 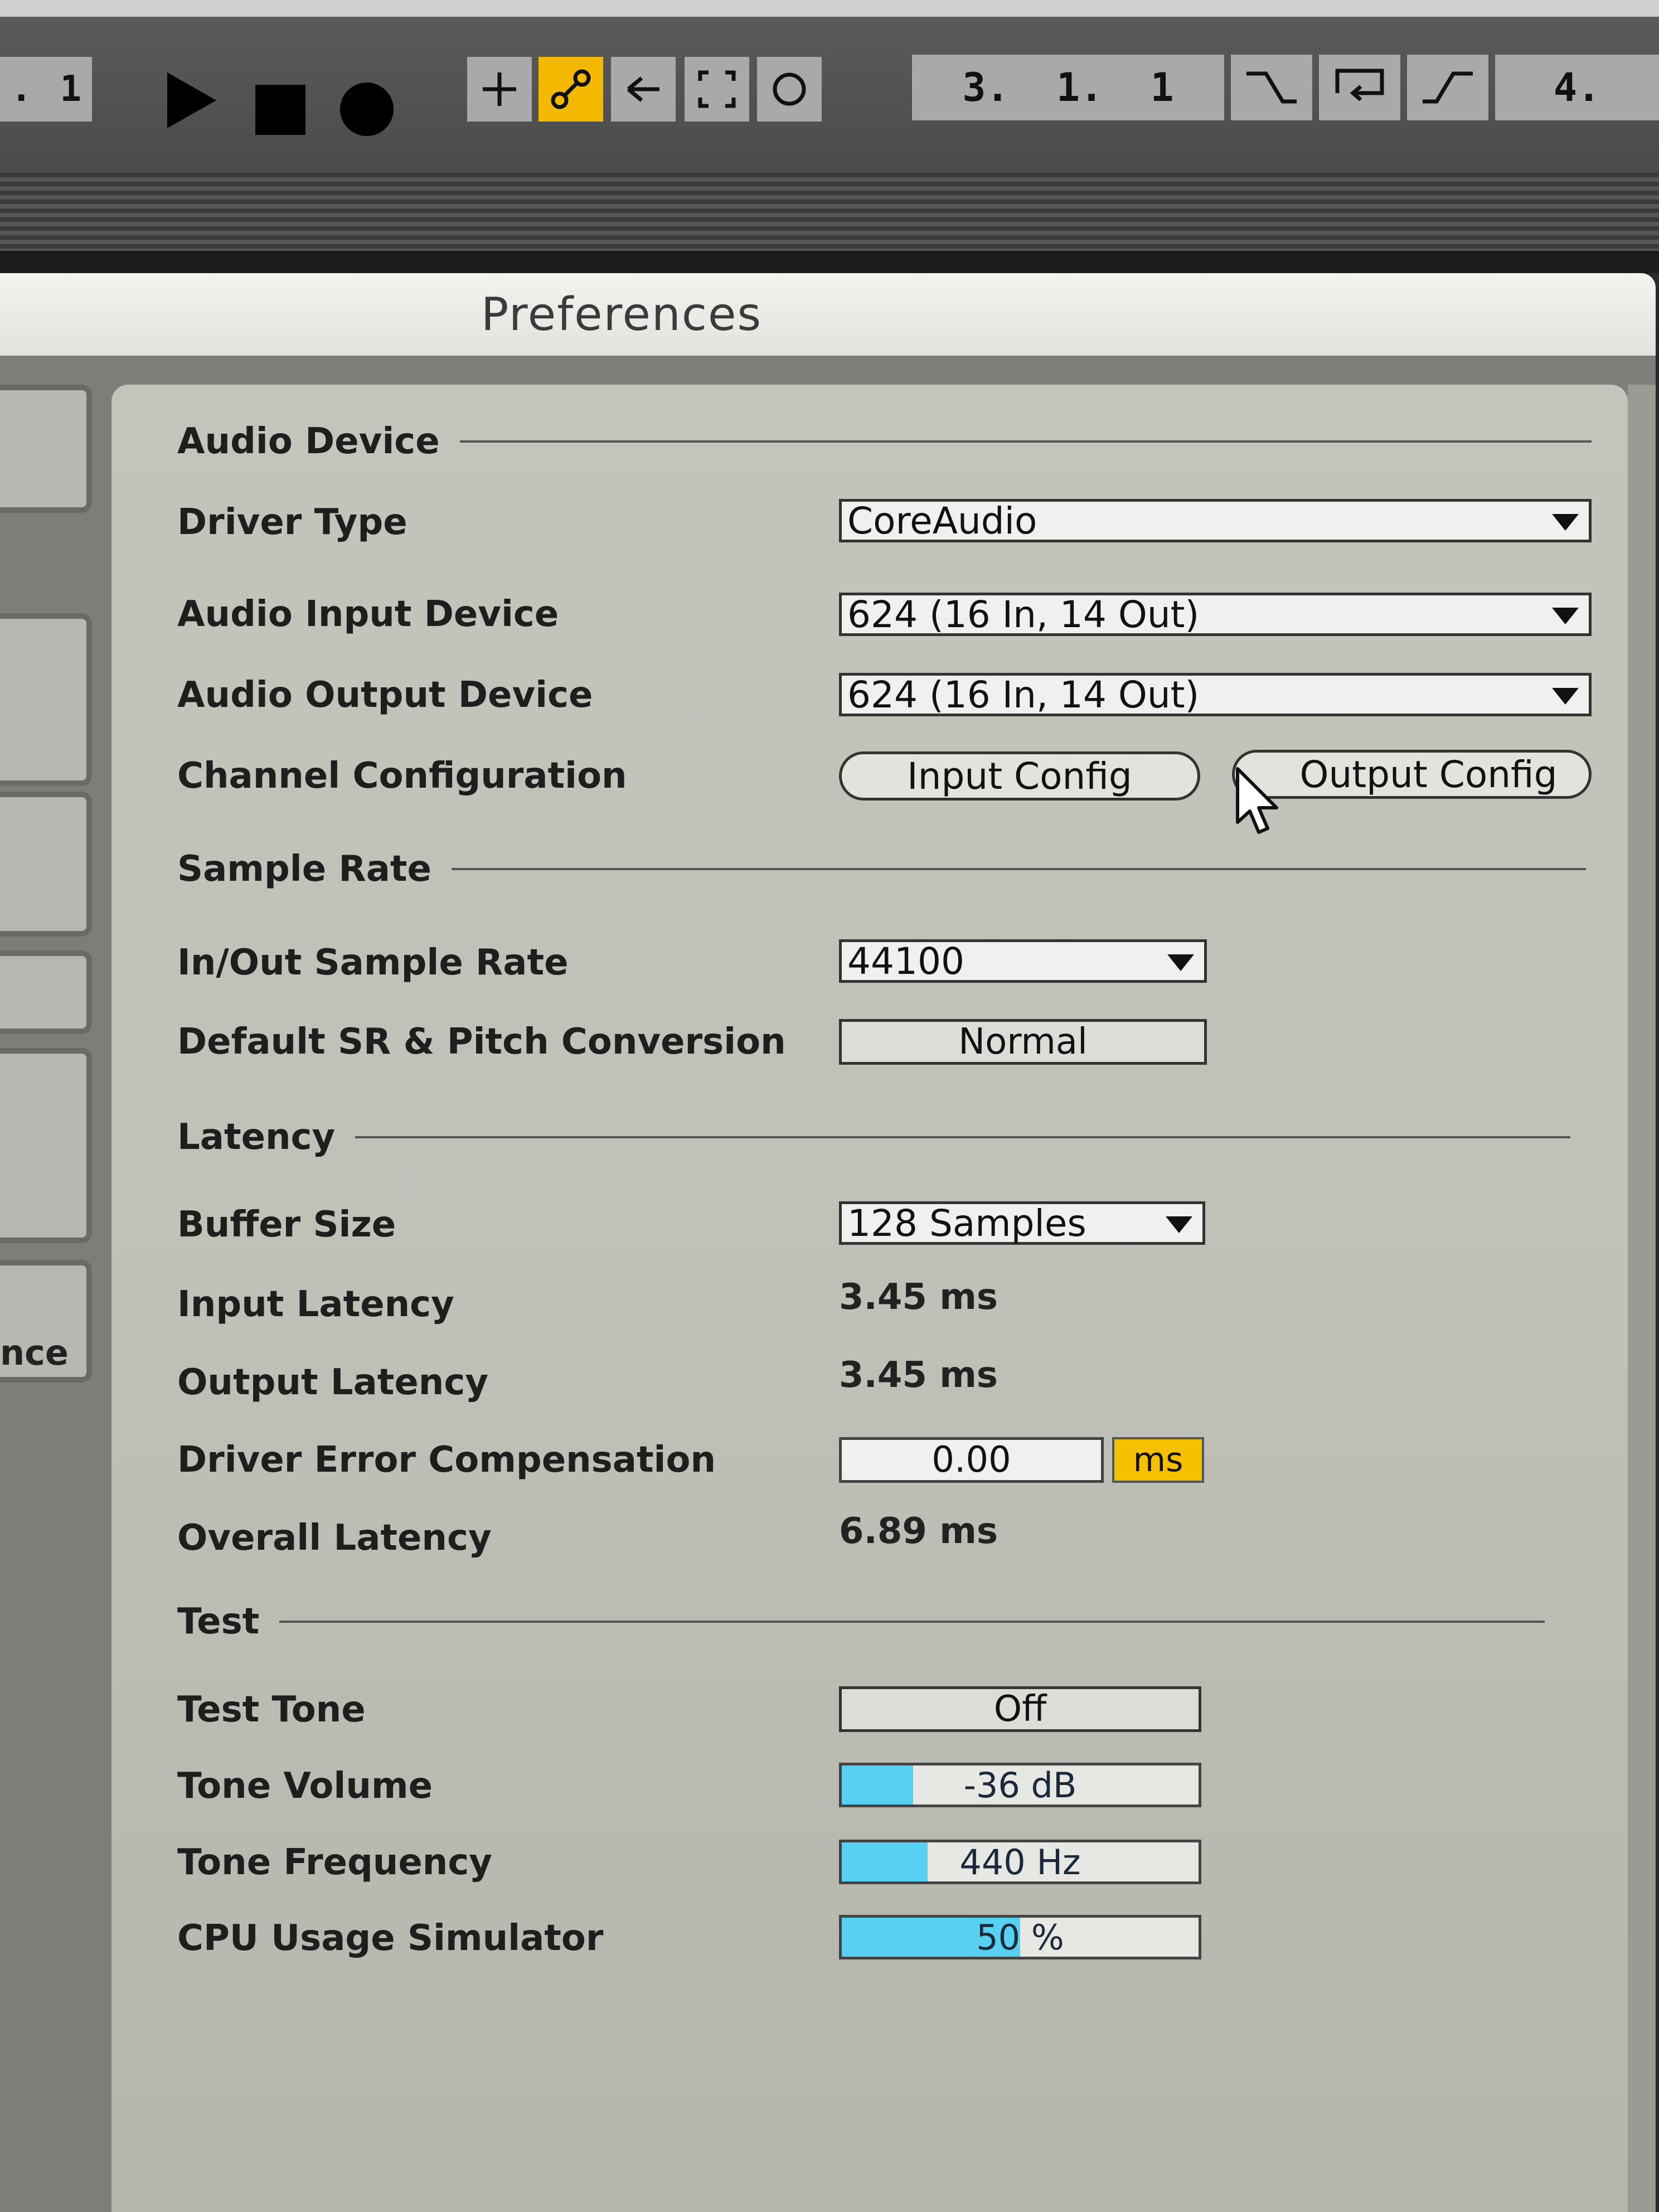 I want to click on window-titlebar: Preferences, so click(x=828, y=315).